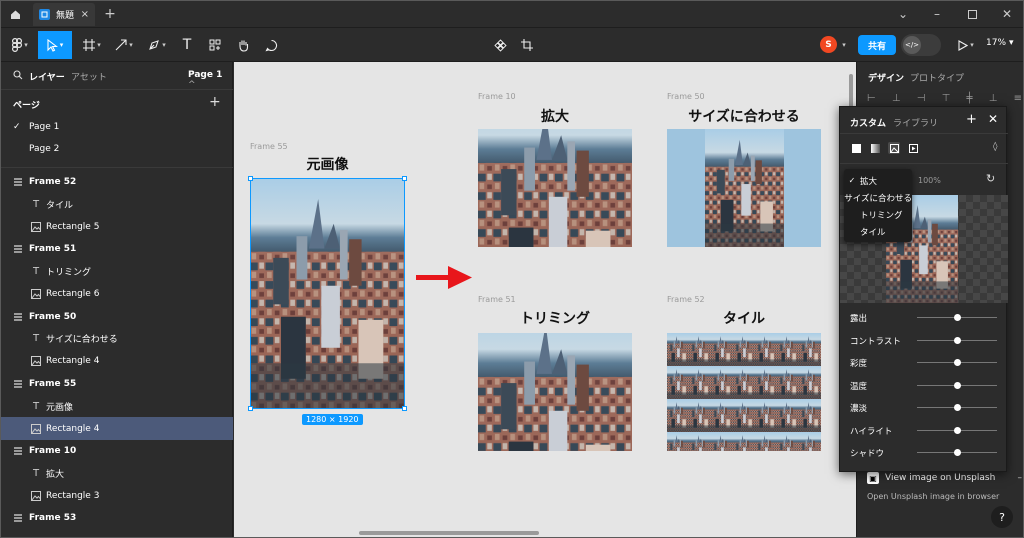 This screenshot has height=538, width=1024. What do you see at coordinates (868, 122) in the screenshot?
I see `tab-custom: カスタム` at bounding box center [868, 122].